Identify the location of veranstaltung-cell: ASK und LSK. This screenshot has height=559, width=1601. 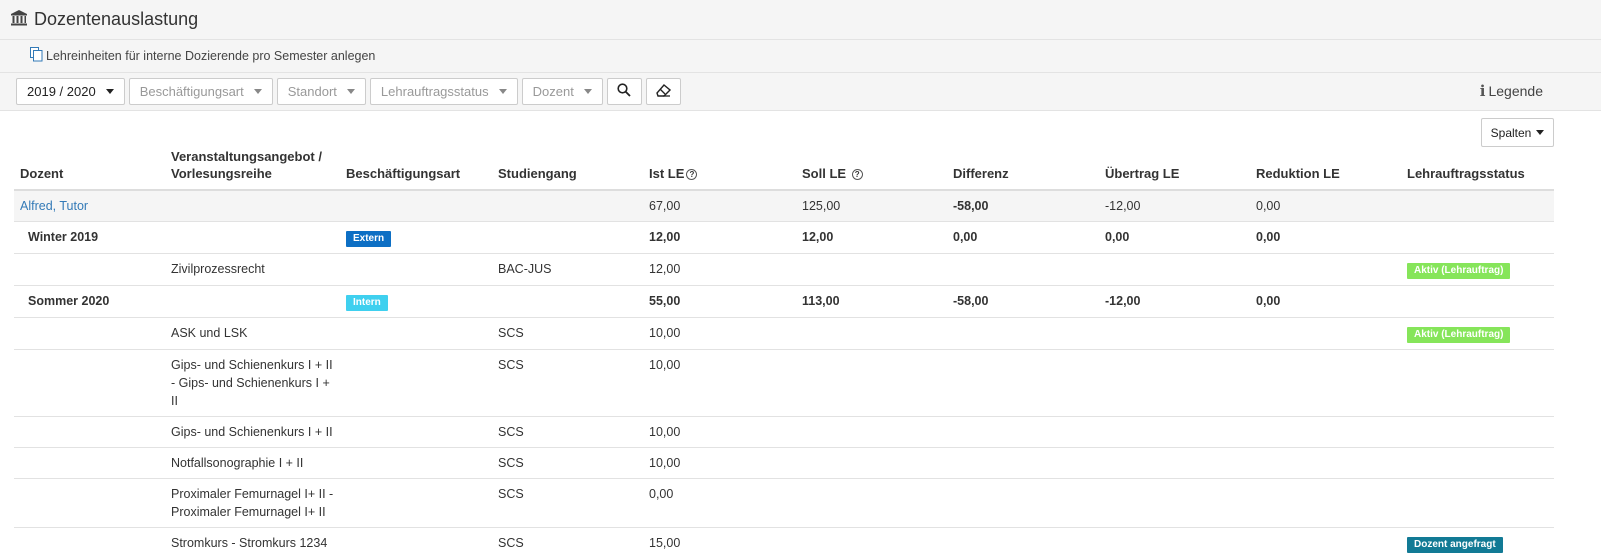
(252, 334).